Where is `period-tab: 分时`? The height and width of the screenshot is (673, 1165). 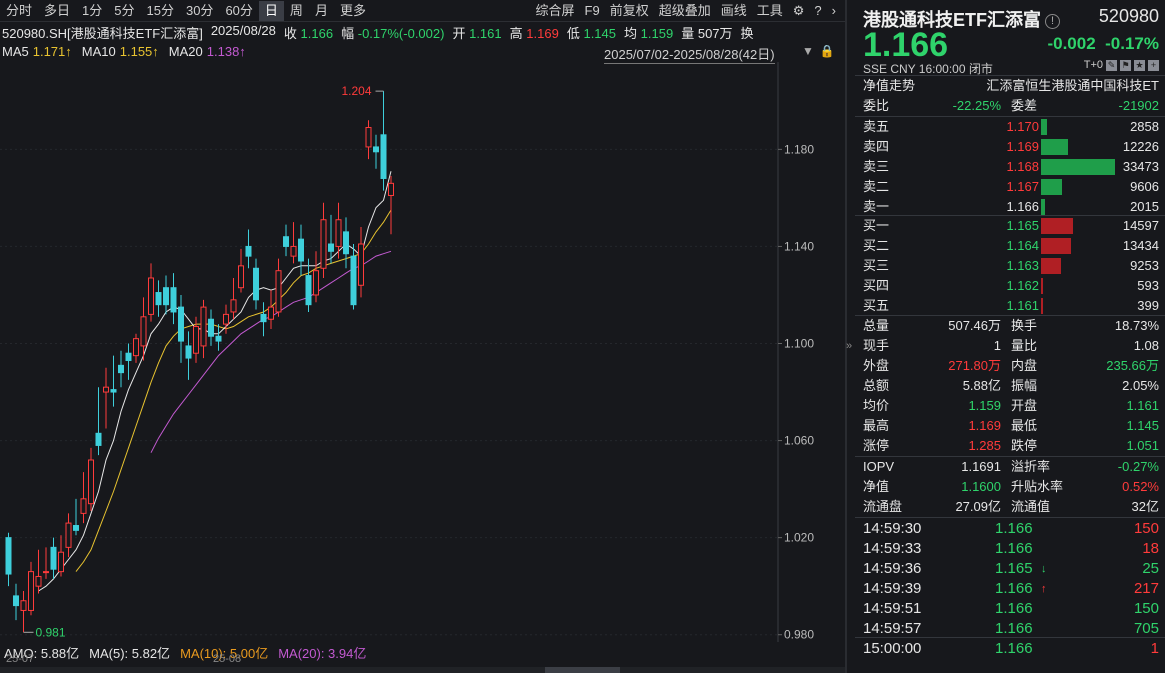
period-tab: 分时 is located at coordinates (19, 11).